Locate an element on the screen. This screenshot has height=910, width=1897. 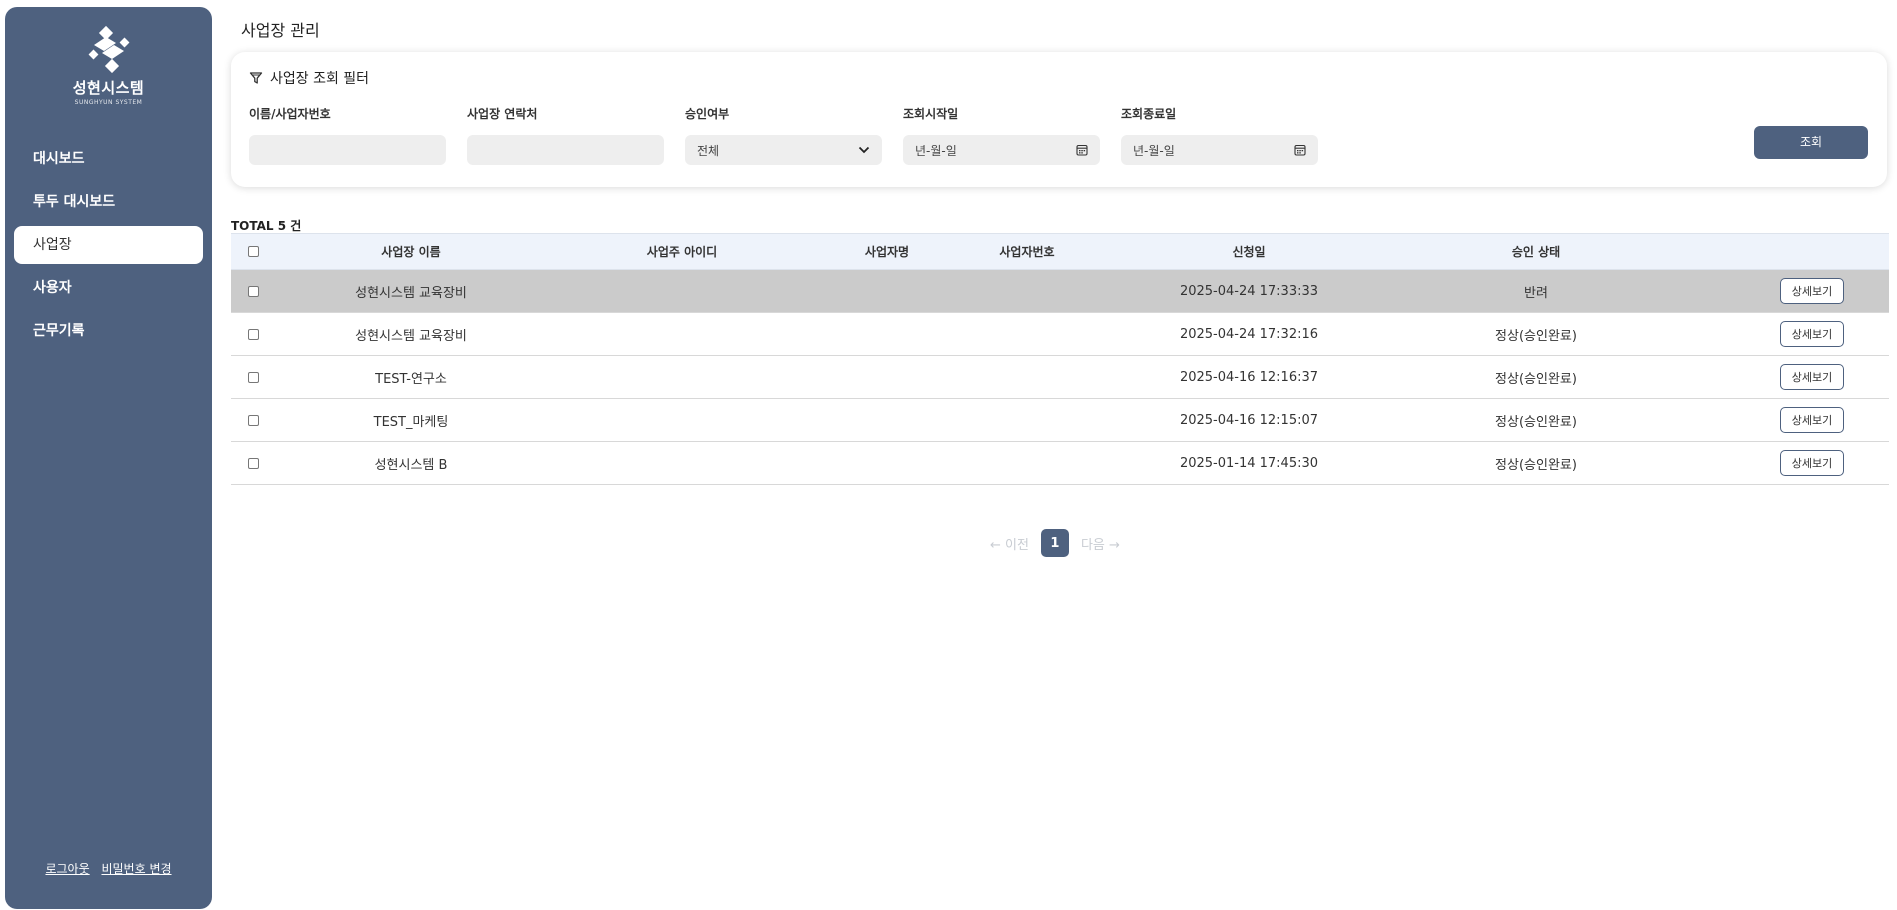
contact-filter-input is located at coordinates (565, 150).